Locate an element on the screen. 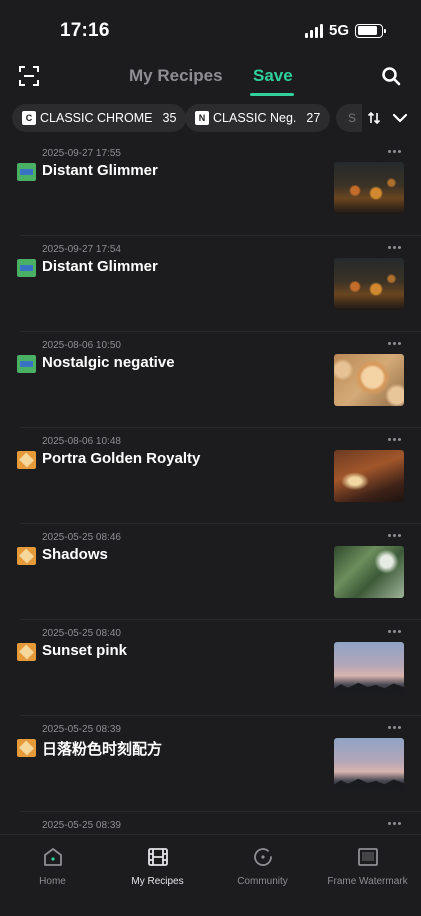 This screenshot has width=421, height=916. sort-button is located at coordinates (374, 118).